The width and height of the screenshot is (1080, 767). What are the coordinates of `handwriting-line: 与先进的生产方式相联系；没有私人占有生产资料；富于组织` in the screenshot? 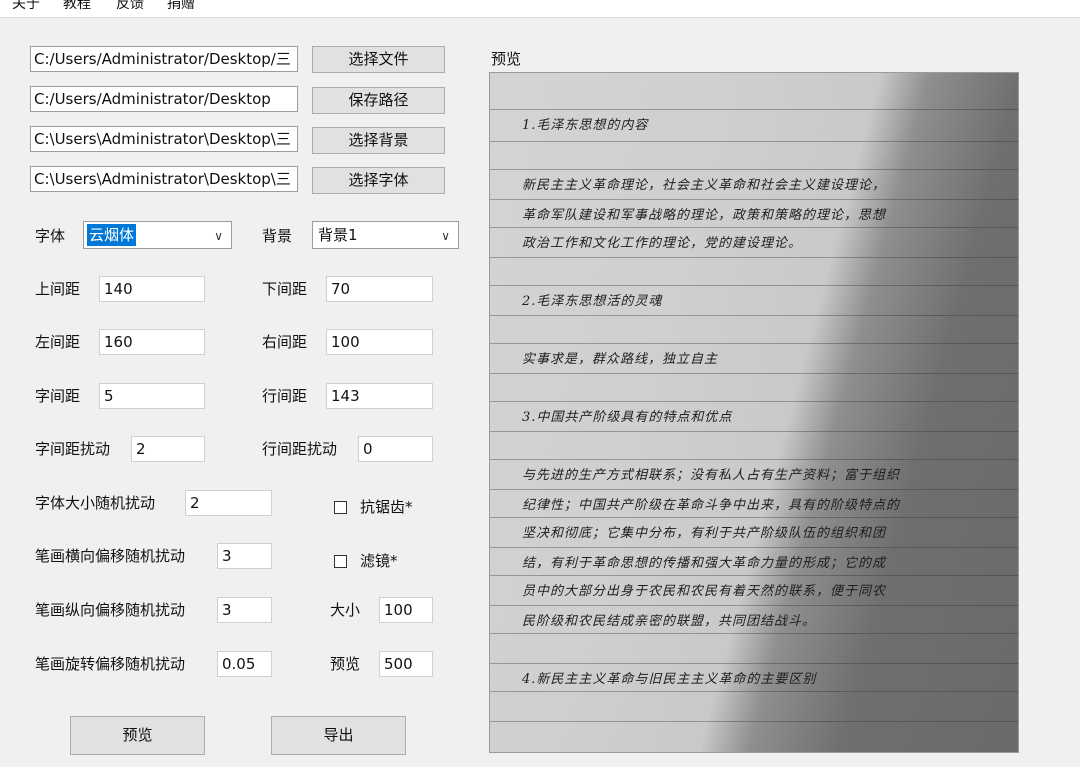 It's located at (711, 475).